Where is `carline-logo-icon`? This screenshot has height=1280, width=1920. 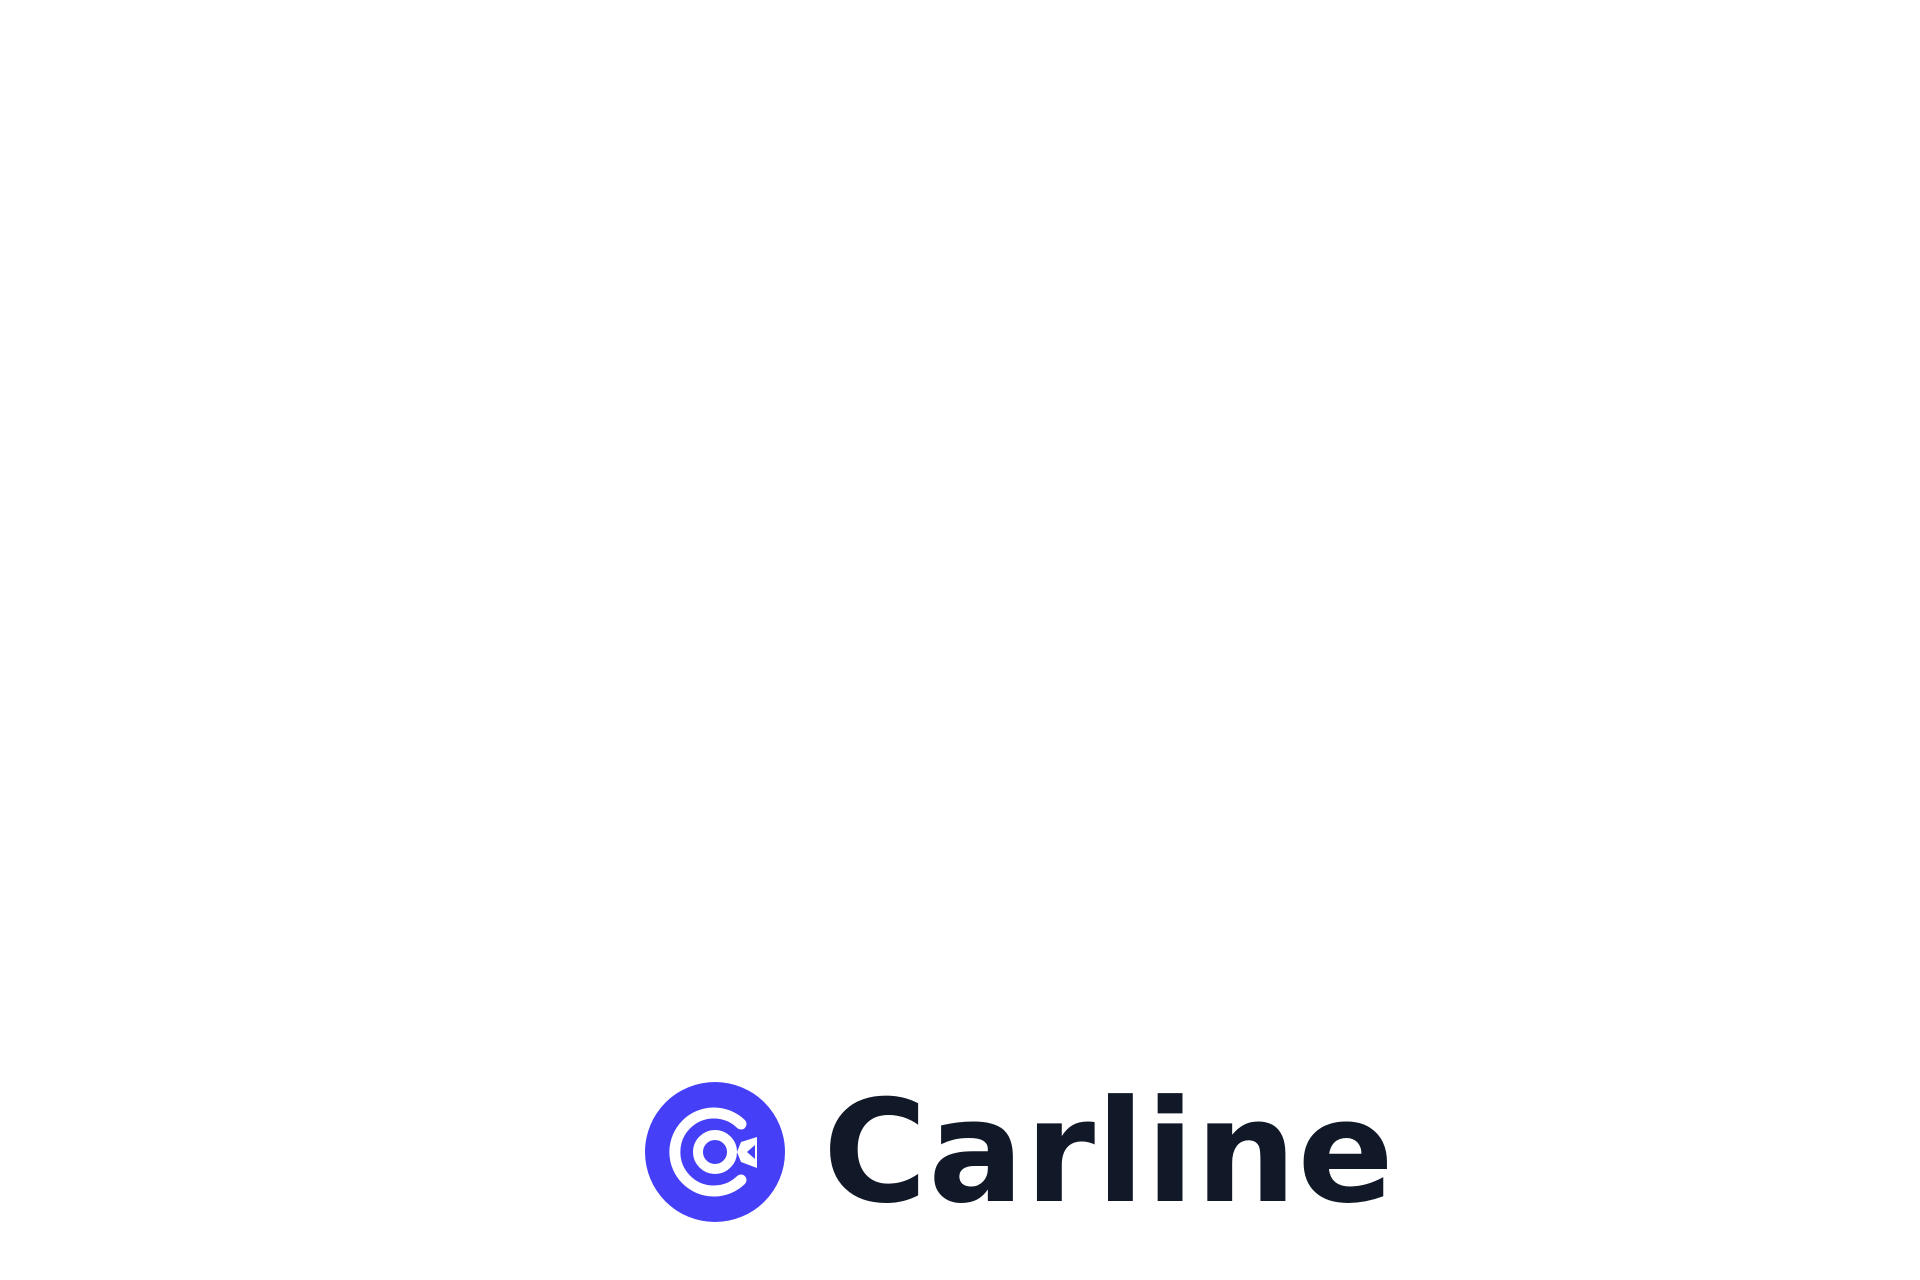
carline-logo-icon is located at coordinates (715, 1152).